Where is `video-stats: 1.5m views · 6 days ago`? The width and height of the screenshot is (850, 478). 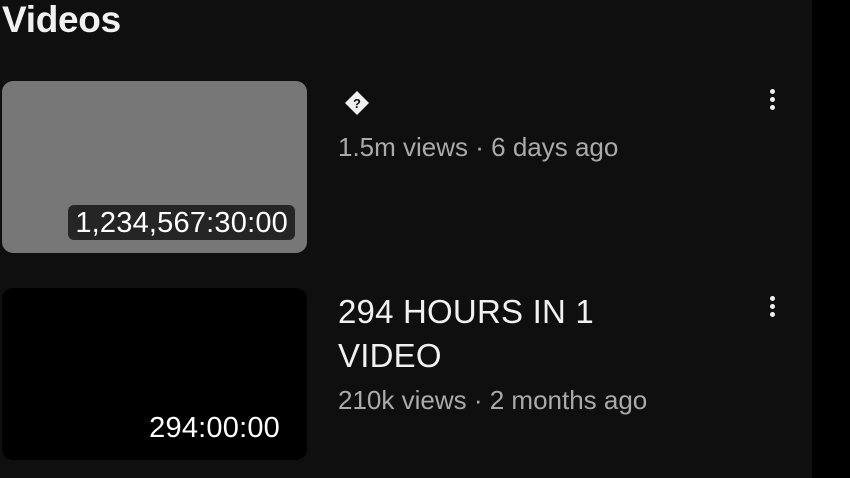 video-stats: 1.5m views · 6 days ago is located at coordinates (478, 147).